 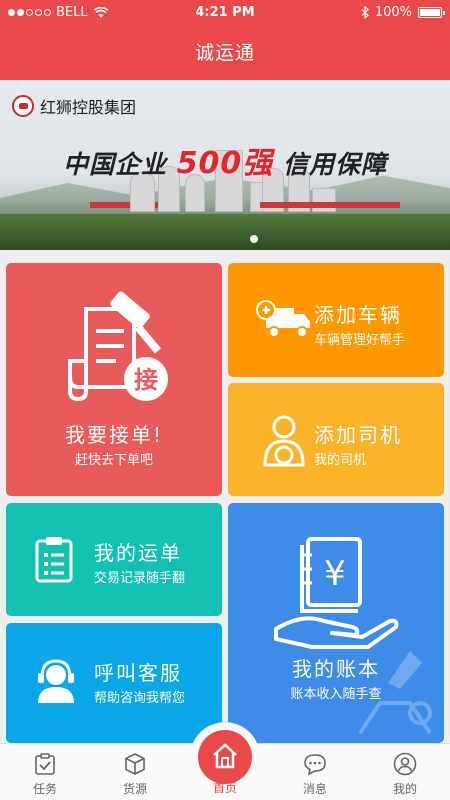 I want to click on call-service-tile: 呼叫客服 帮助咨询我帮您, so click(x=114, y=683).